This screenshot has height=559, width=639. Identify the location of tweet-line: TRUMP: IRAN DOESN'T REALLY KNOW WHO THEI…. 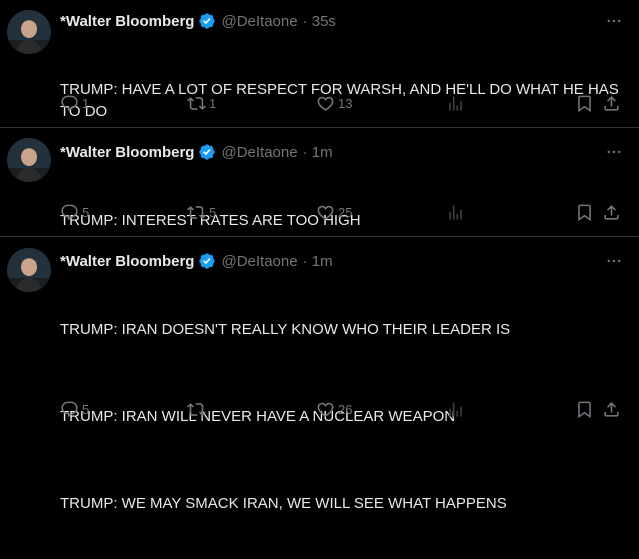
(285, 329).